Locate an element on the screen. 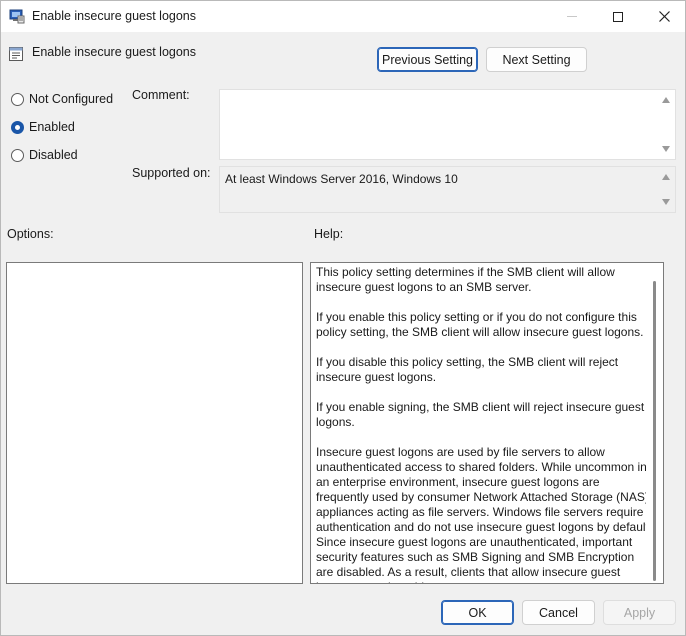  radio-circle-checked is located at coordinates (17, 127).